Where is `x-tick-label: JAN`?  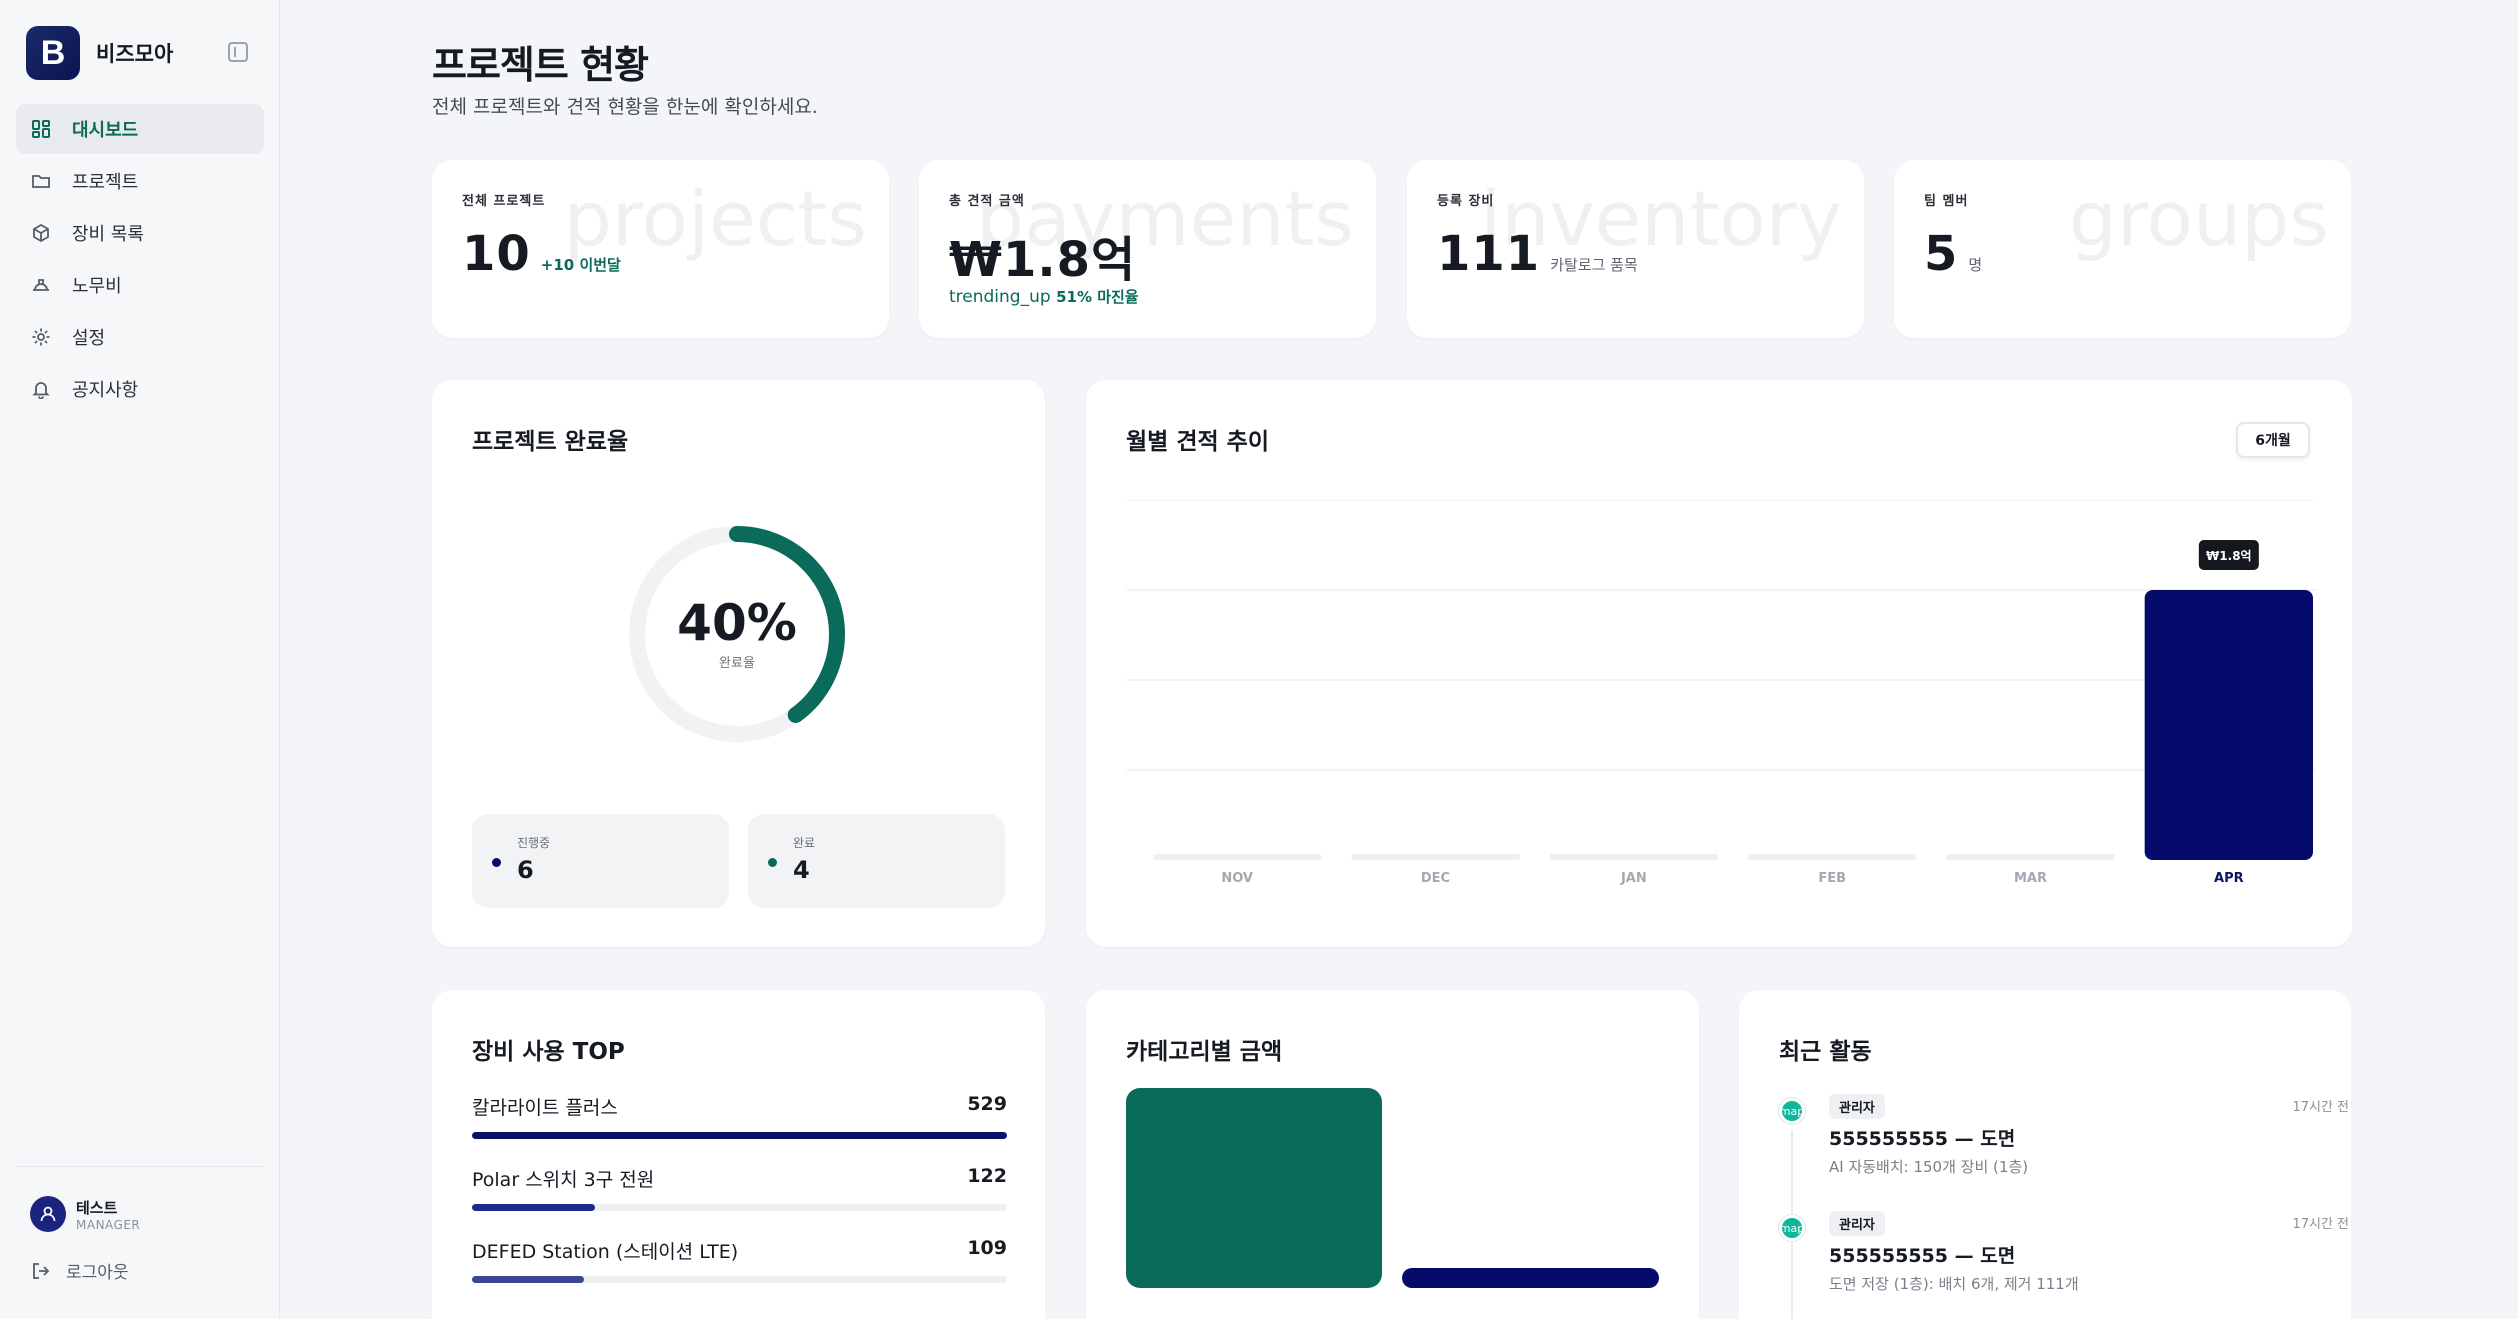 x-tick-label: JAN is located at coordinates (1633, 878).